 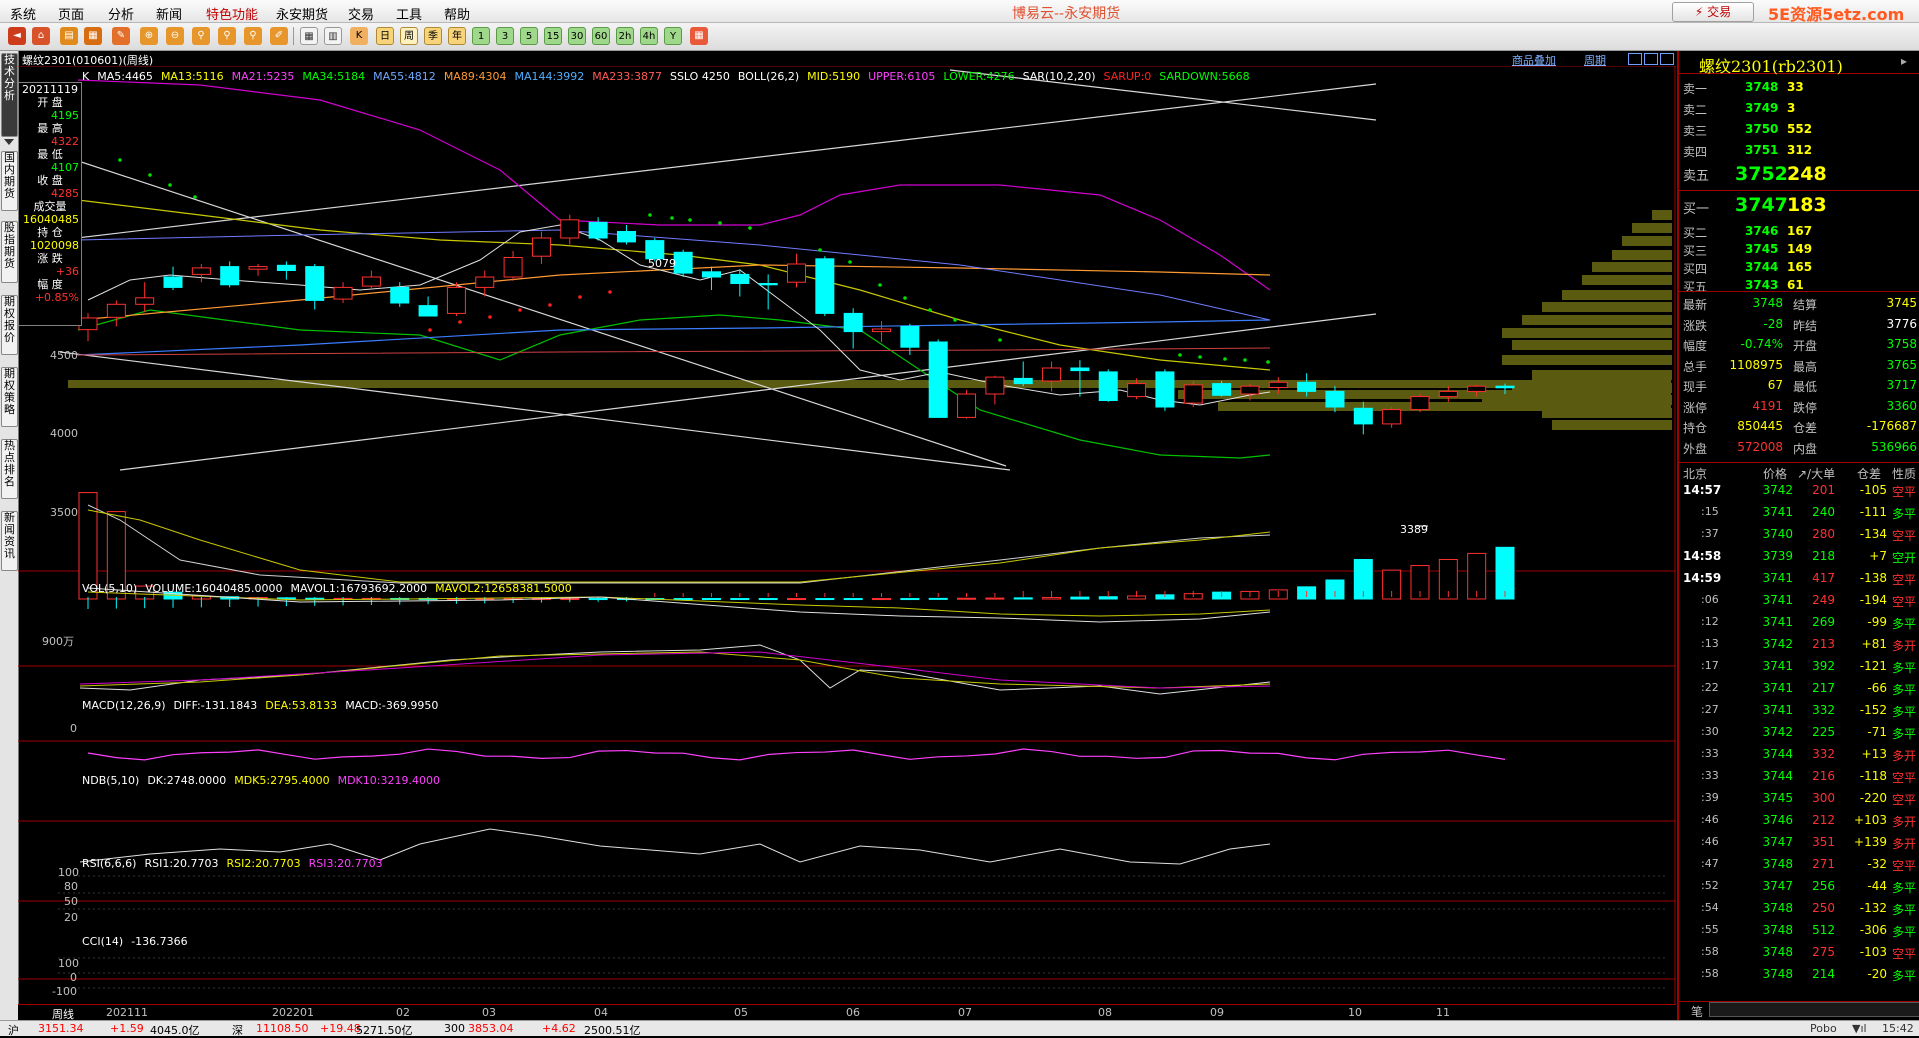 What do you see at coordinates (409, 36) in the screenshot?
I see `period-week: 周` at bounding box center [409, 36].